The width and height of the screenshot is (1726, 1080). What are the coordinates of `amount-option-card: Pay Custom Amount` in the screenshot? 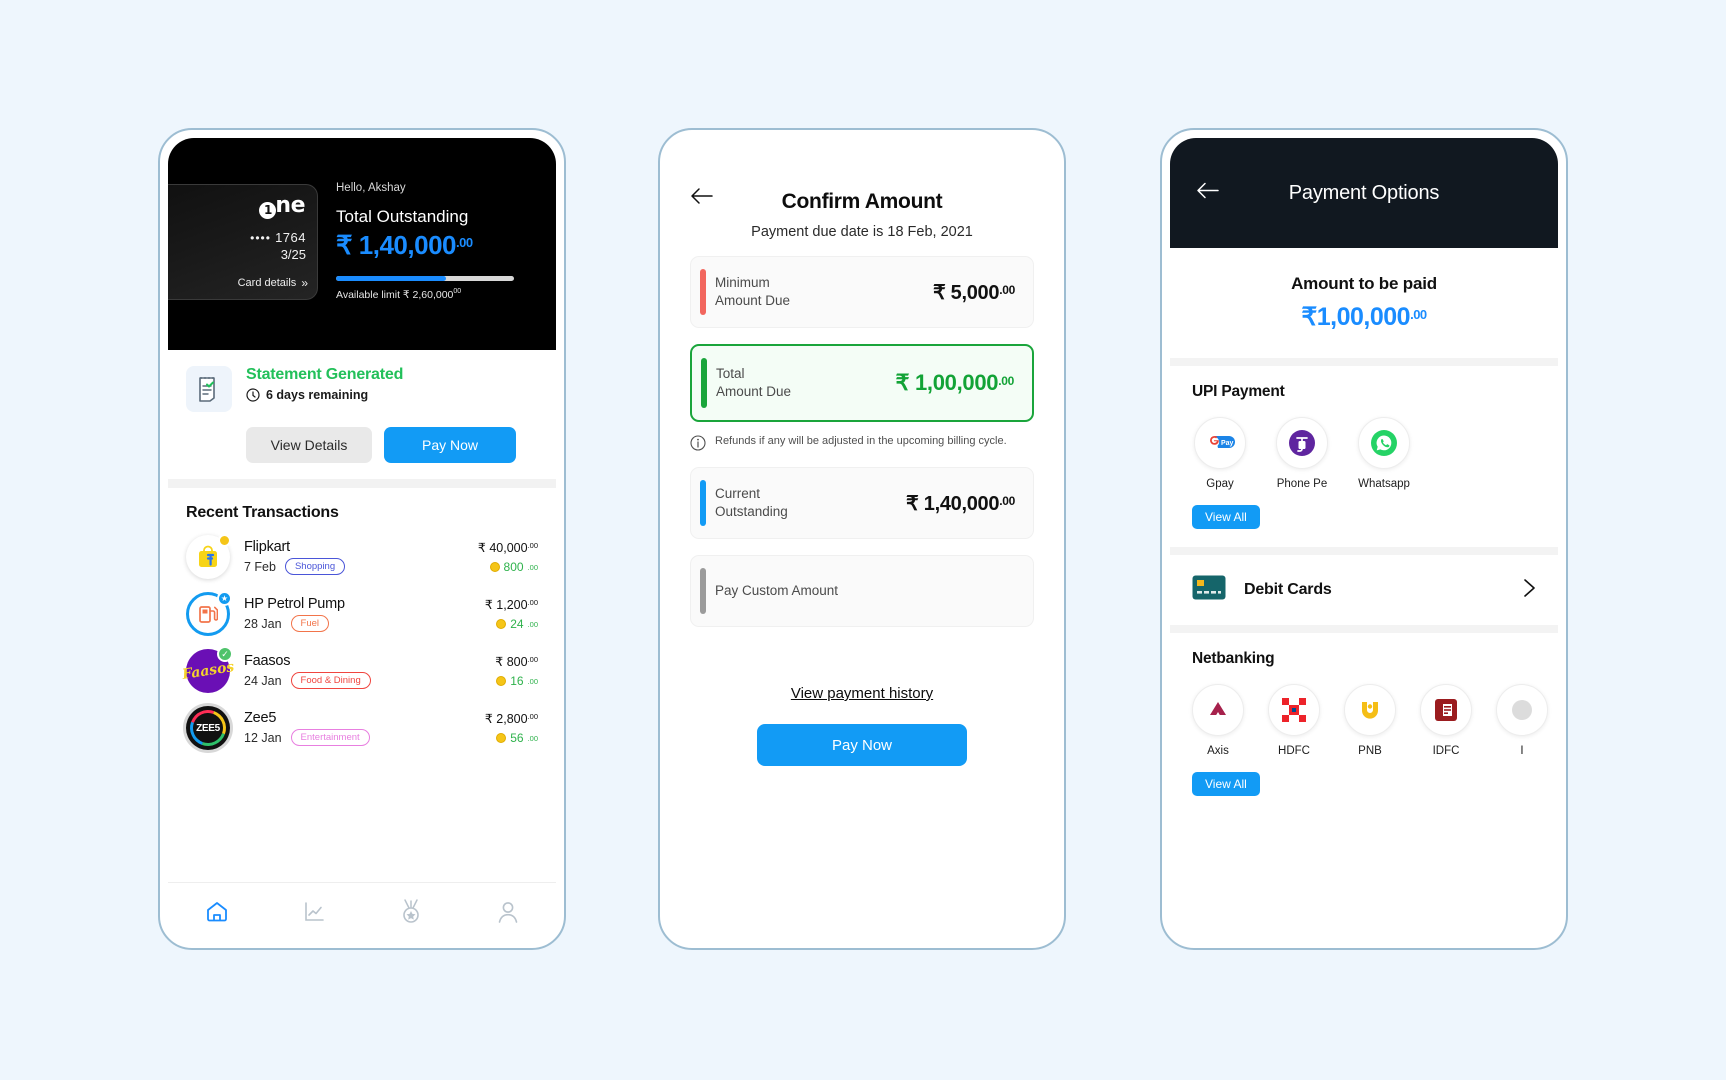 It's located at (862, 591).